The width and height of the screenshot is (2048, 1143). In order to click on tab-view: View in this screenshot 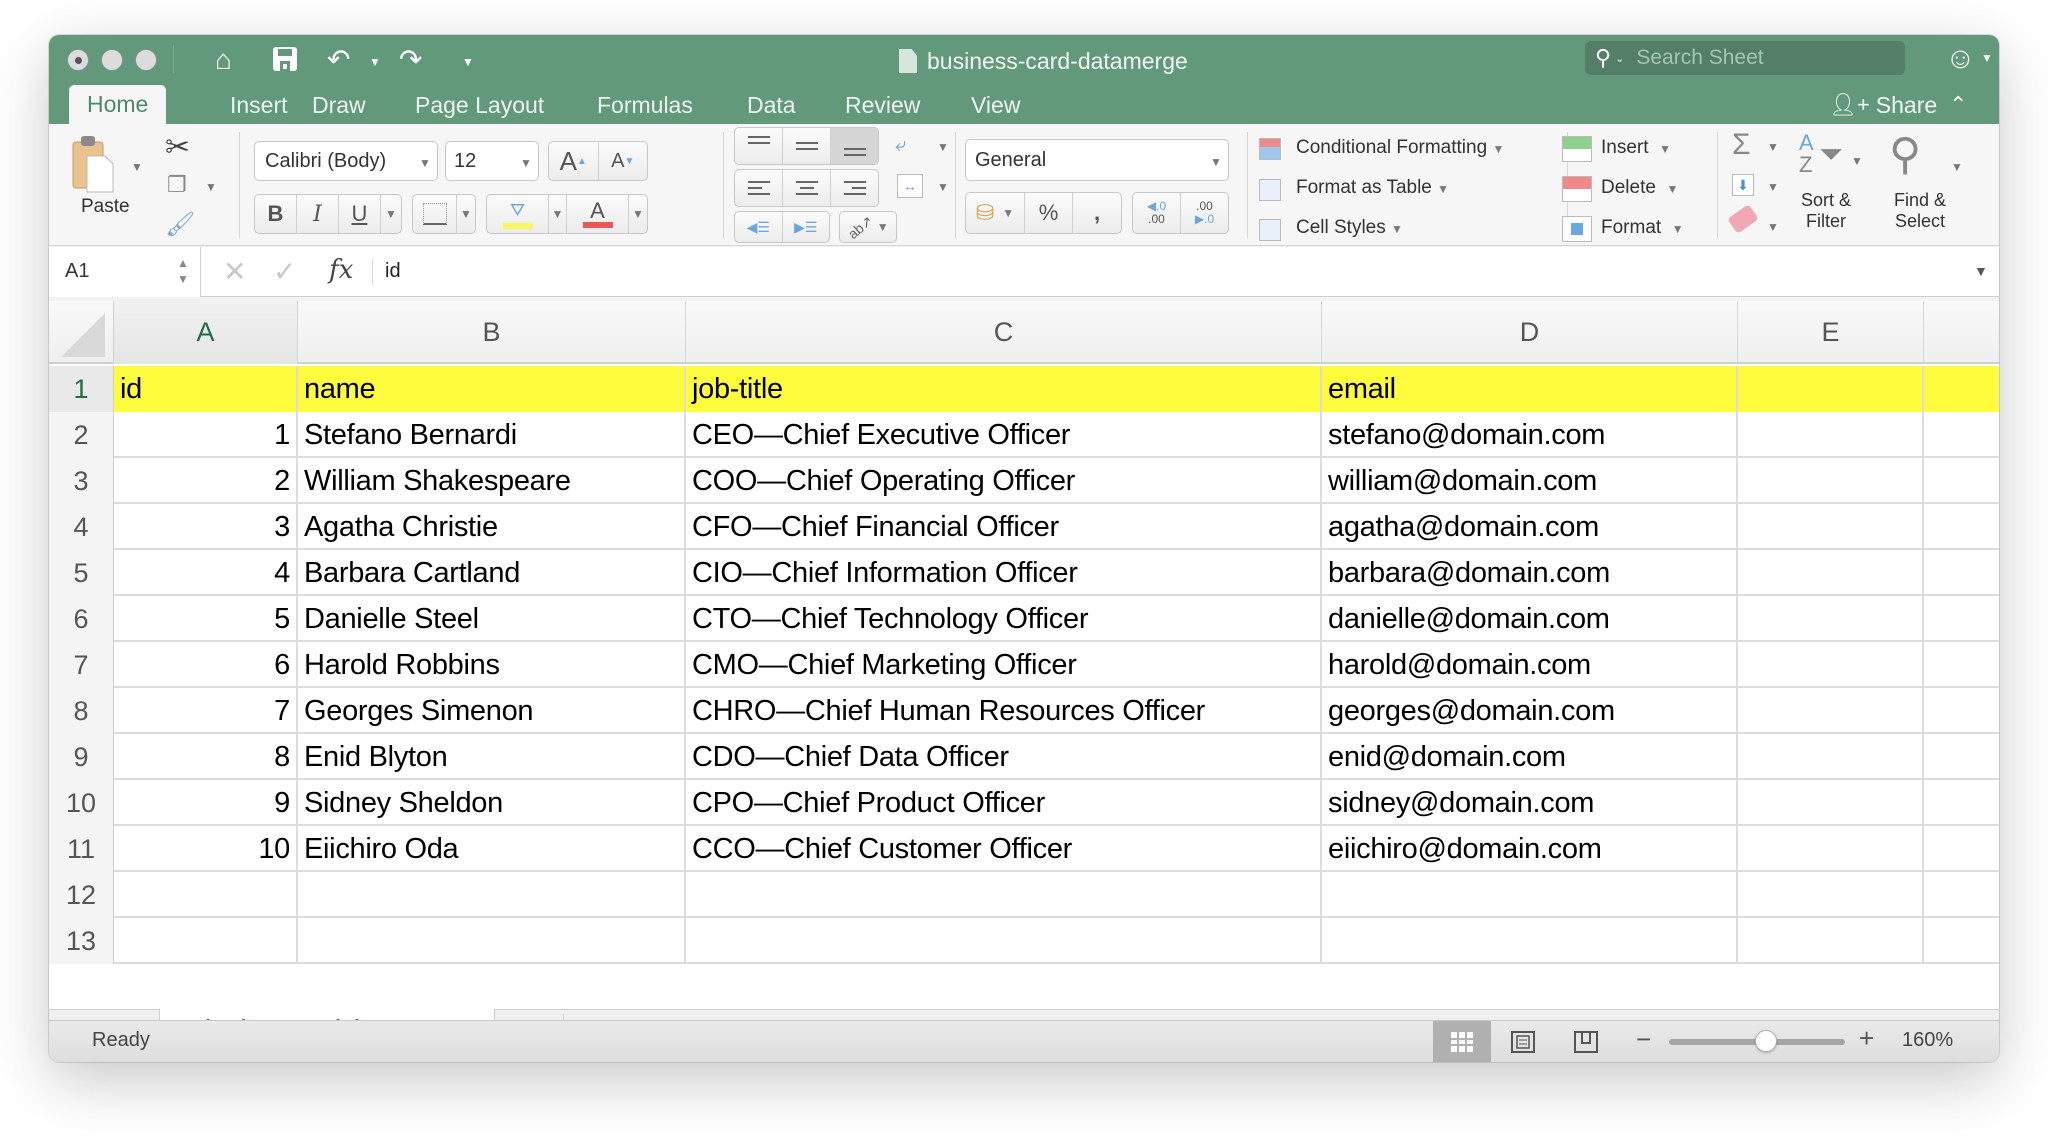, I will do `click(995, 105)`.